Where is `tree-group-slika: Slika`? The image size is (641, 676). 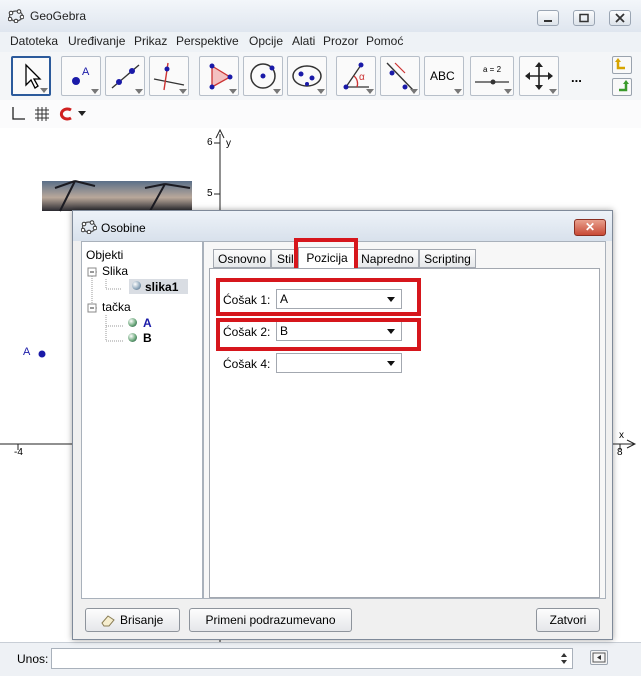
tree-group-slika: Slika is located at coordinates (115, 271).